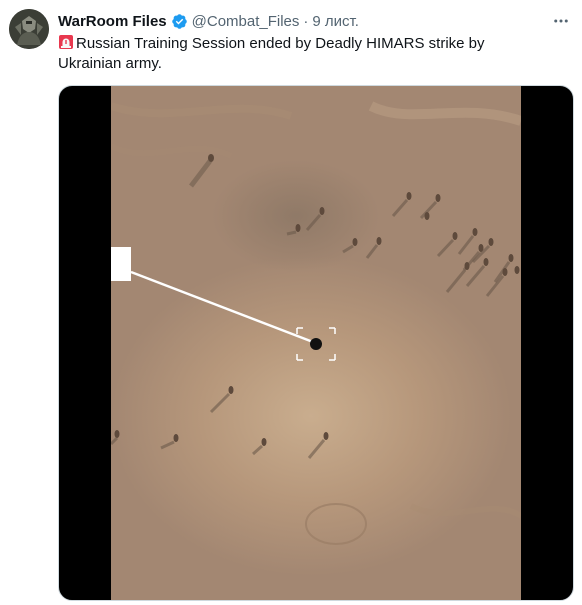 The height and width of the screenshot is (605, 582). I want to click on author-handle: @Combat_Files, so click(246, 21).